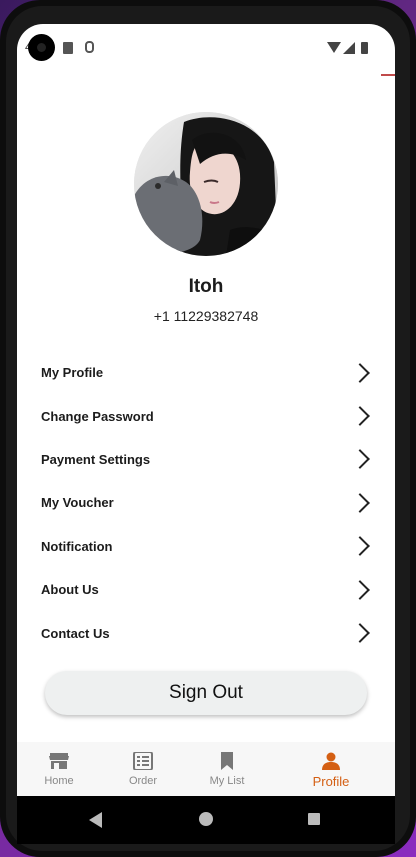 The height and width of the screenshot is (857, 416). What do you see at coordinates (95, 820) in the screenshot?
I see `back-icon` at bounding box center [95, 820].